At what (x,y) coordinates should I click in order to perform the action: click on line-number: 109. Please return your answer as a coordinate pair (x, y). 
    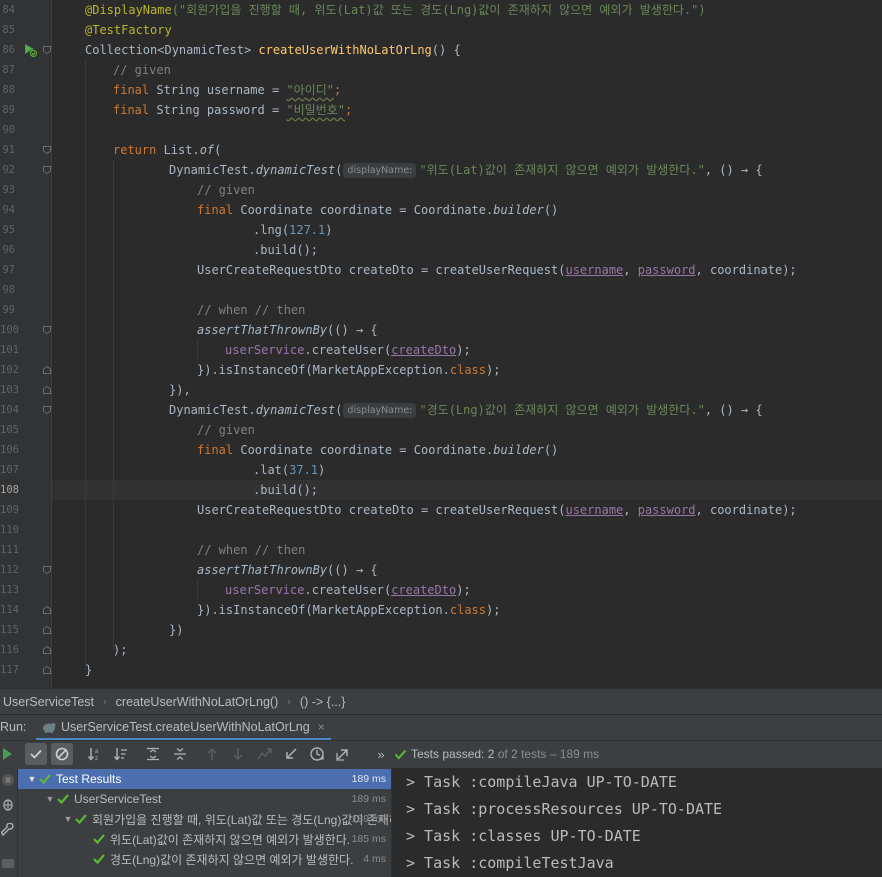
    Looking at the image, I should click on (9, 510).